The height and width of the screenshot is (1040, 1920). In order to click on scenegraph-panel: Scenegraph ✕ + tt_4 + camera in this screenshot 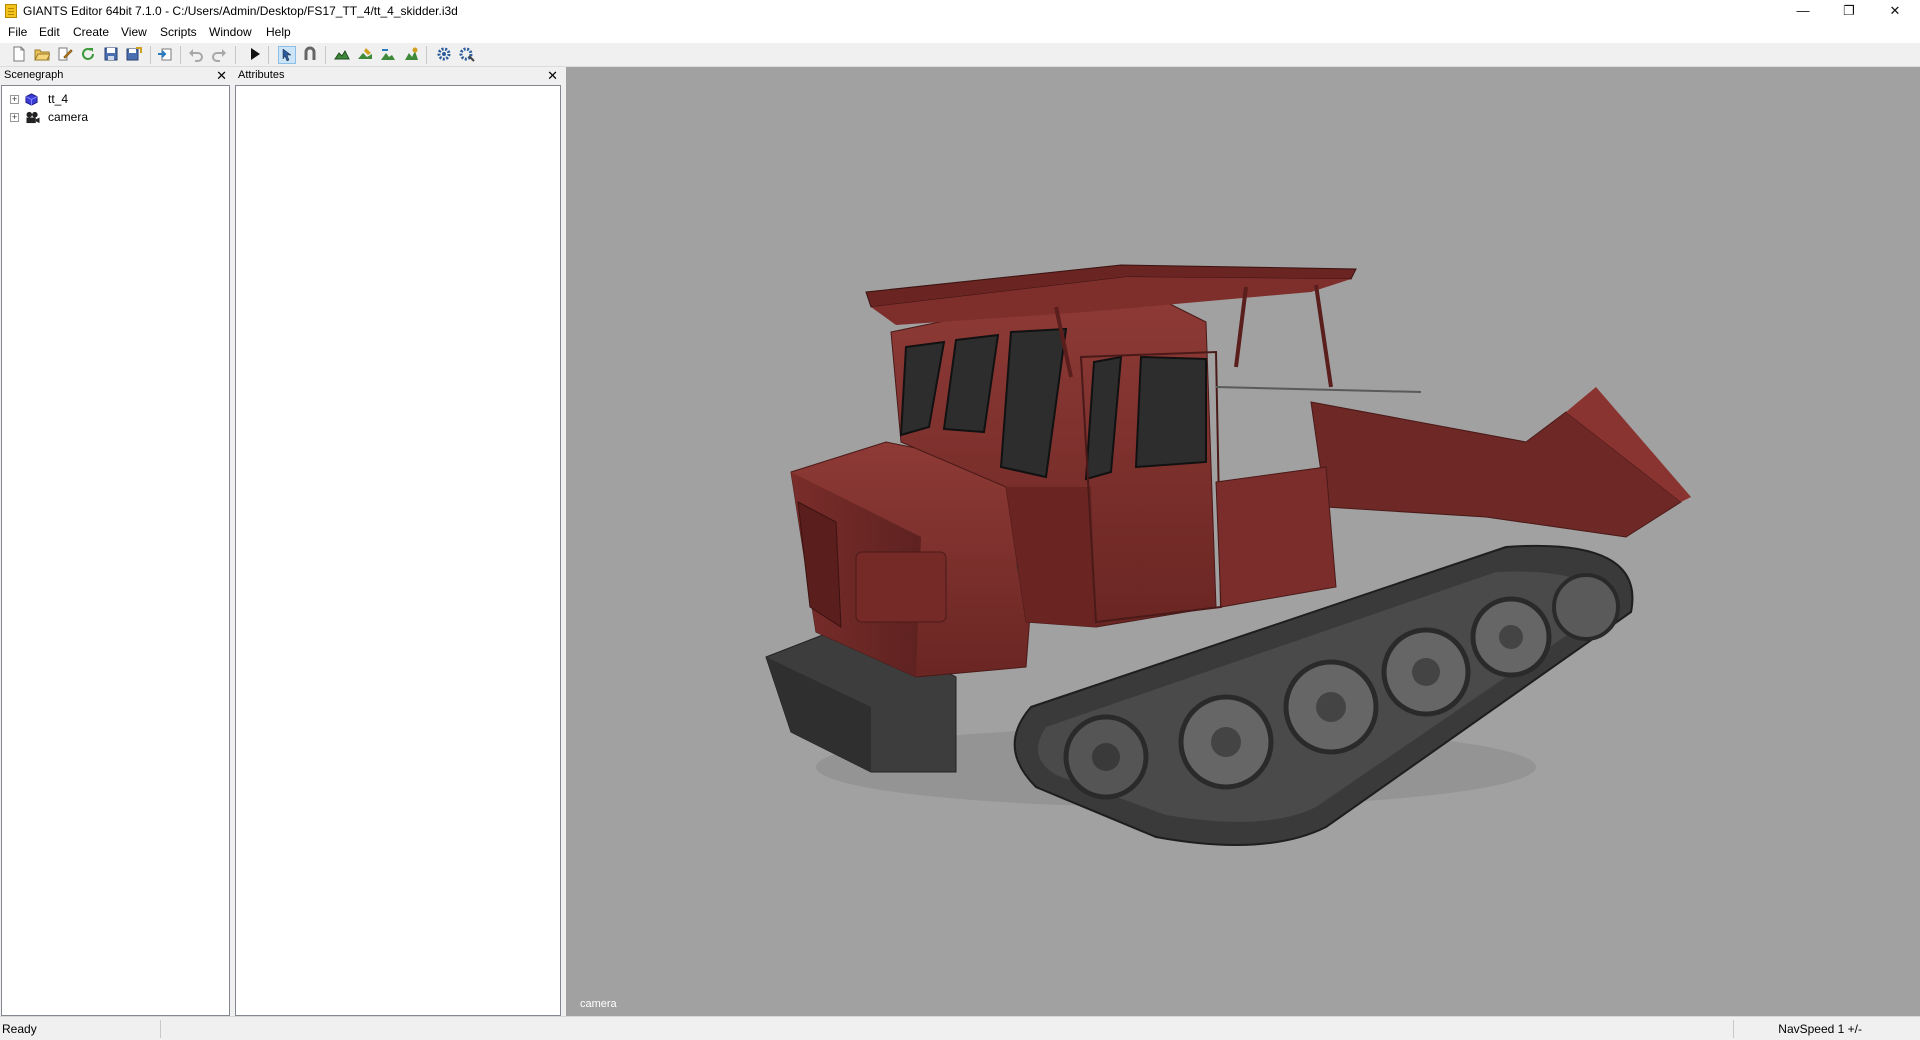, I will do `click(115, 541)`.